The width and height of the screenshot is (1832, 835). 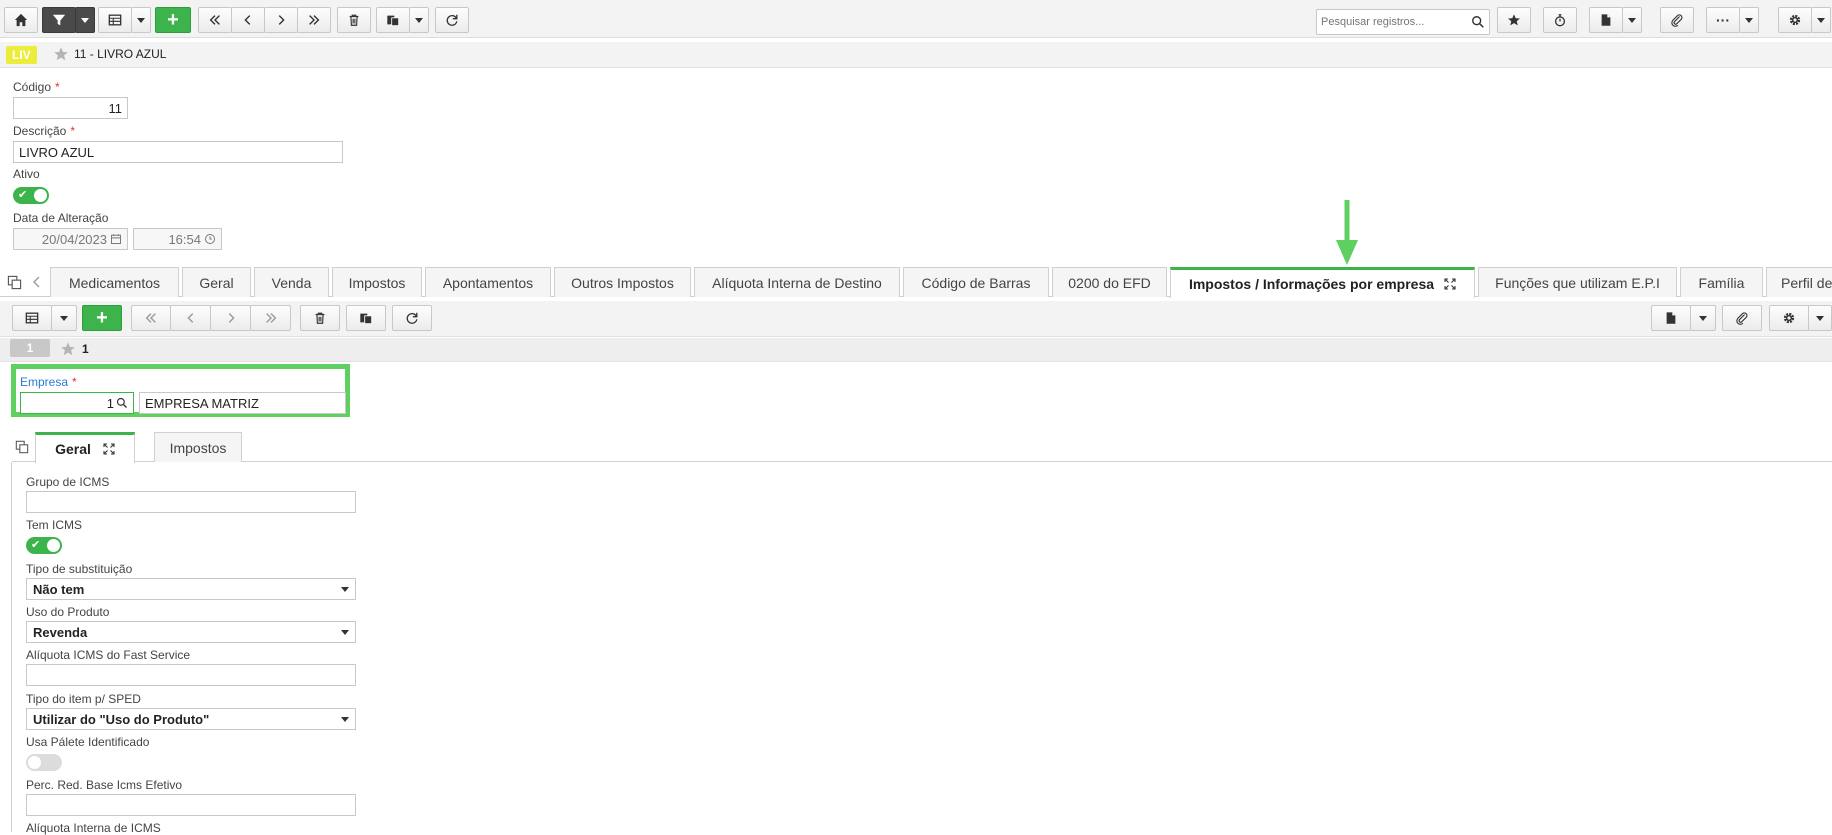 What do you see at coordinates (173, 20) in the screenshot?
I see `add-button: +` at bounding box center [173, 20].